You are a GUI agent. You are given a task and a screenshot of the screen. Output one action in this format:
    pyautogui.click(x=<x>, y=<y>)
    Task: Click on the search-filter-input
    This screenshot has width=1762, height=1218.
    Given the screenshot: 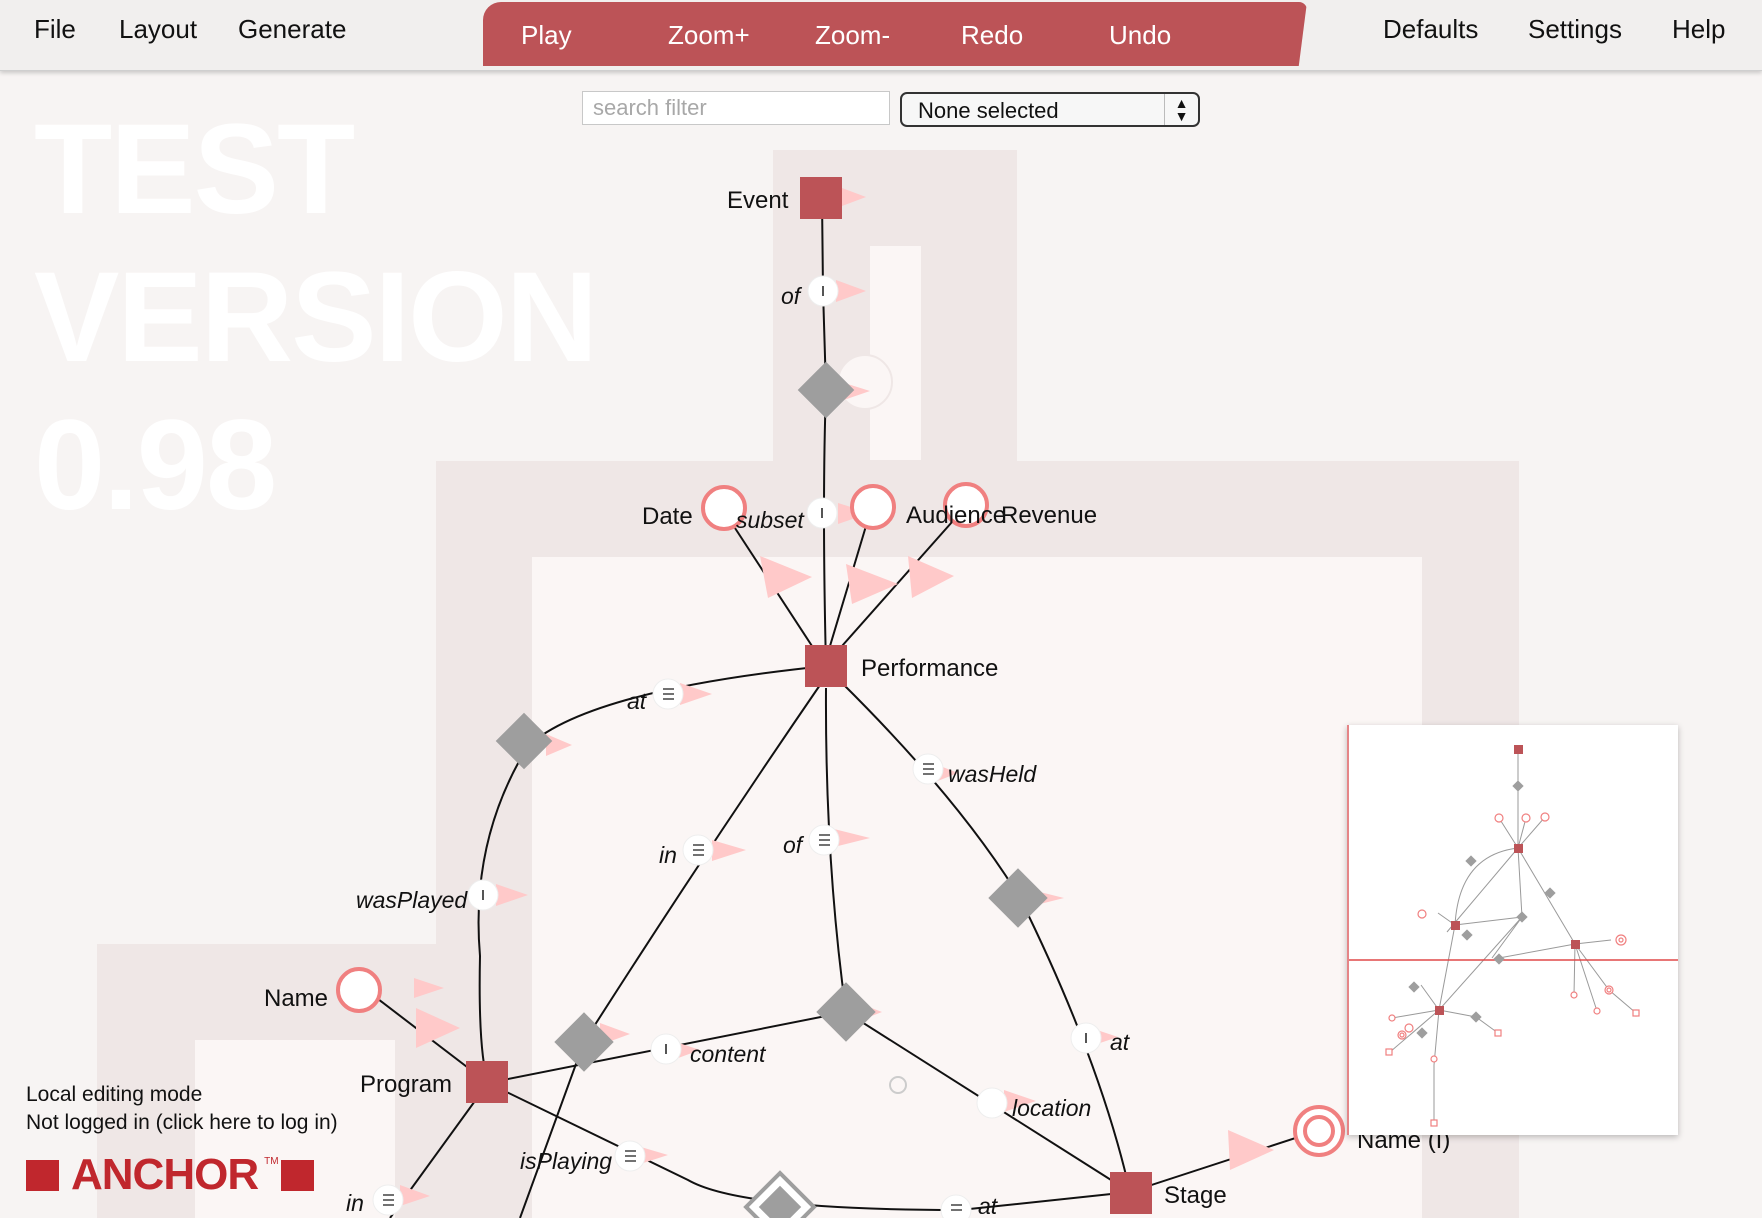 What is the action you would take?
    pyautogui.click(x=736, y=108)
    